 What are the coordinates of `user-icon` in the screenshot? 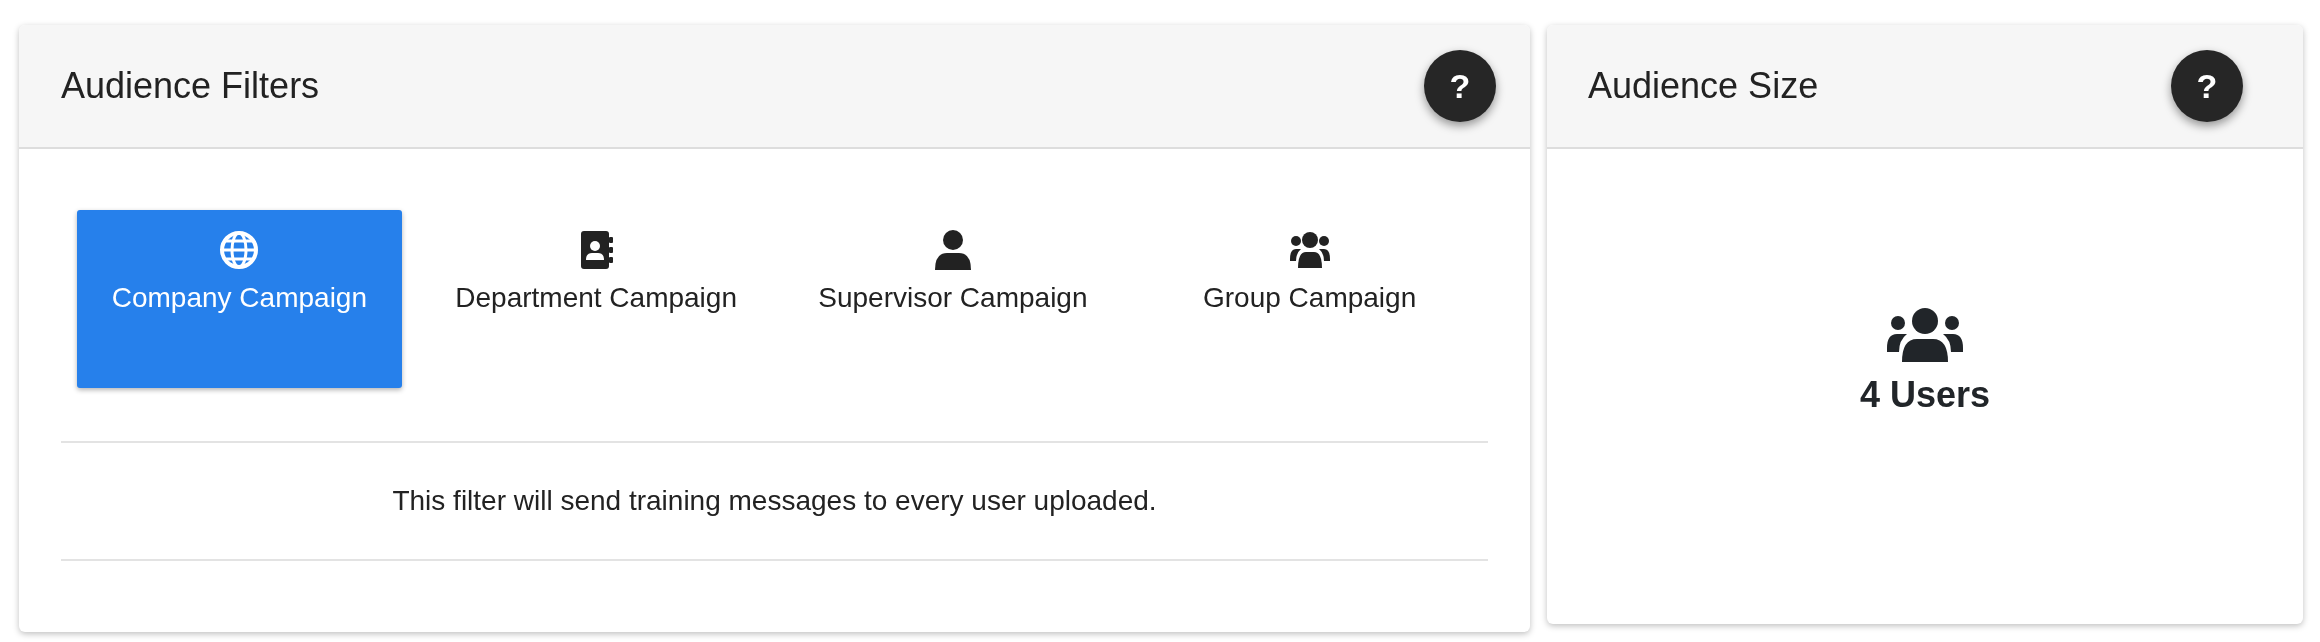 It's located at (952, 250).